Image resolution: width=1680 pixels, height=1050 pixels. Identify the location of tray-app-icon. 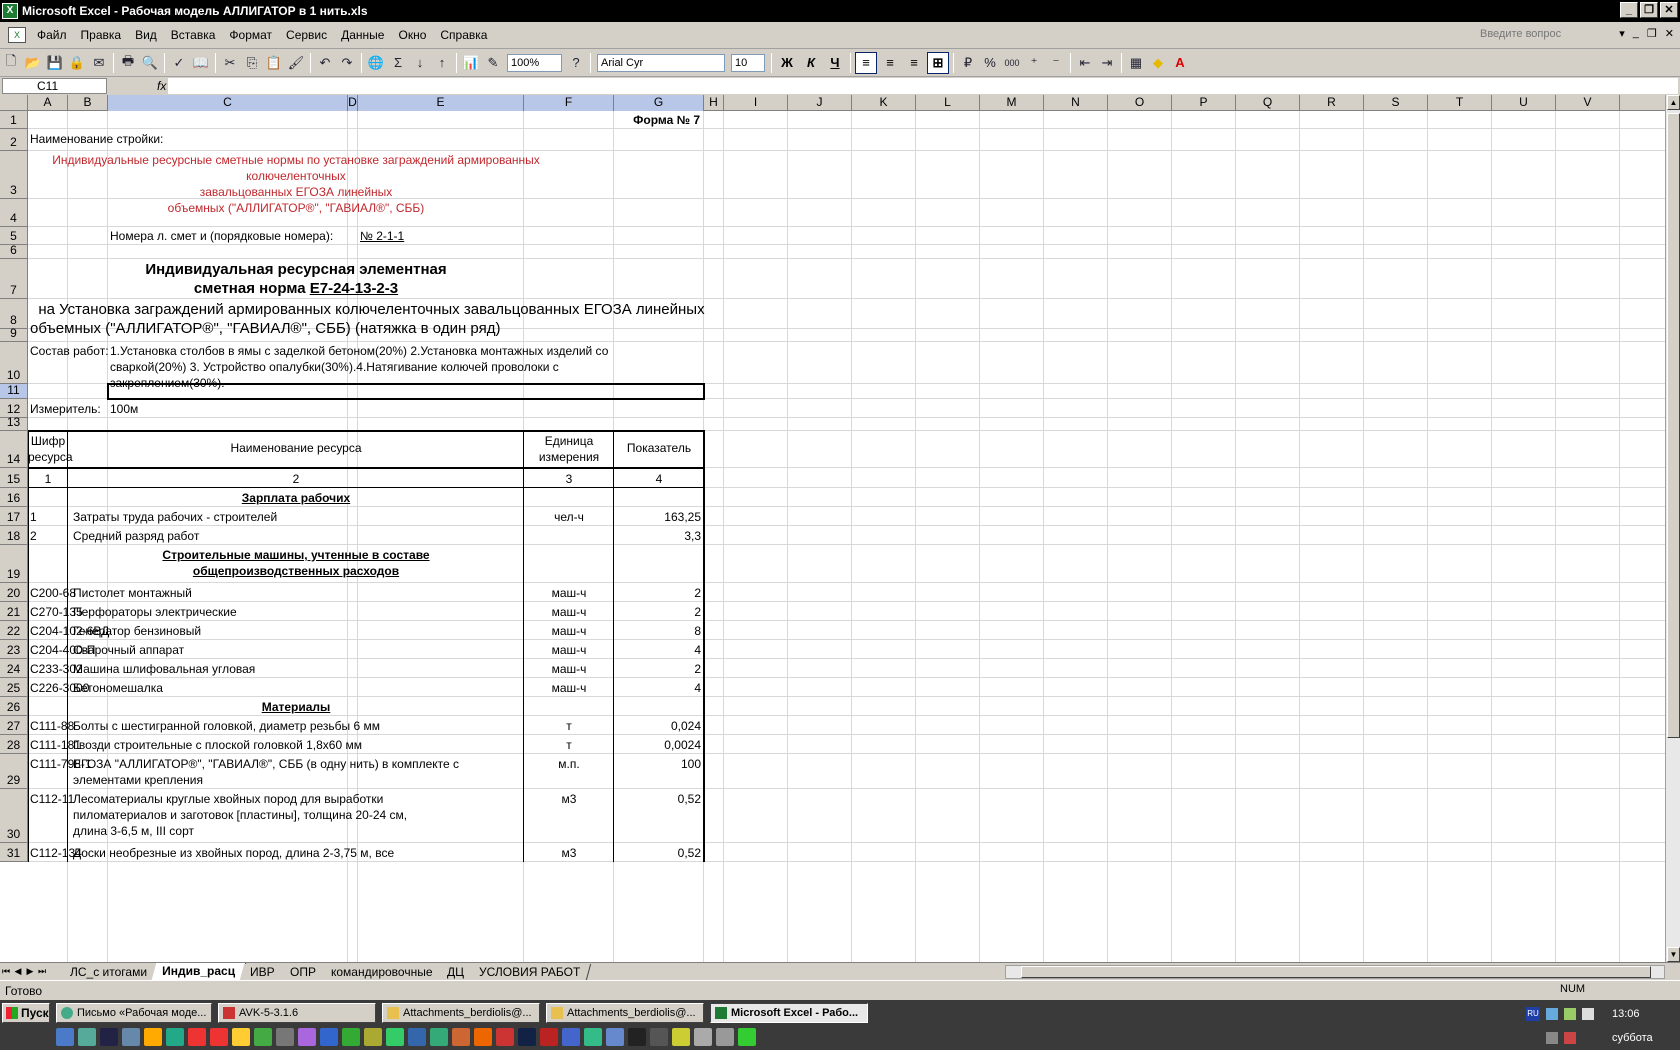
(1570, 1014).